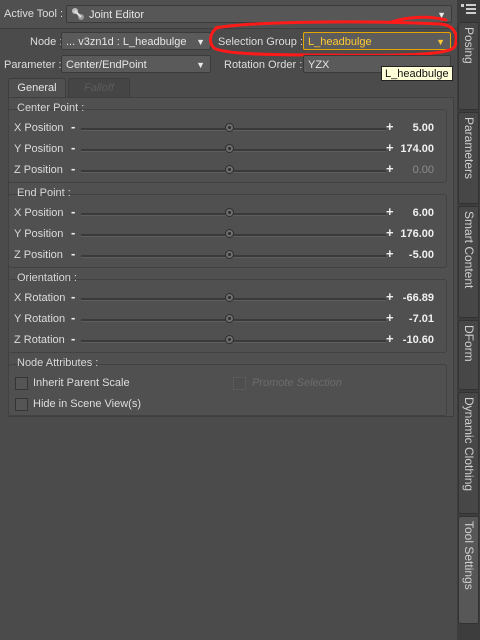 The height and width of the screenshot is (640, 480). What do you see at coordinates (46, 42) in the screenshot?
I see `node-label: Node :` at bounding box center [46, 42].